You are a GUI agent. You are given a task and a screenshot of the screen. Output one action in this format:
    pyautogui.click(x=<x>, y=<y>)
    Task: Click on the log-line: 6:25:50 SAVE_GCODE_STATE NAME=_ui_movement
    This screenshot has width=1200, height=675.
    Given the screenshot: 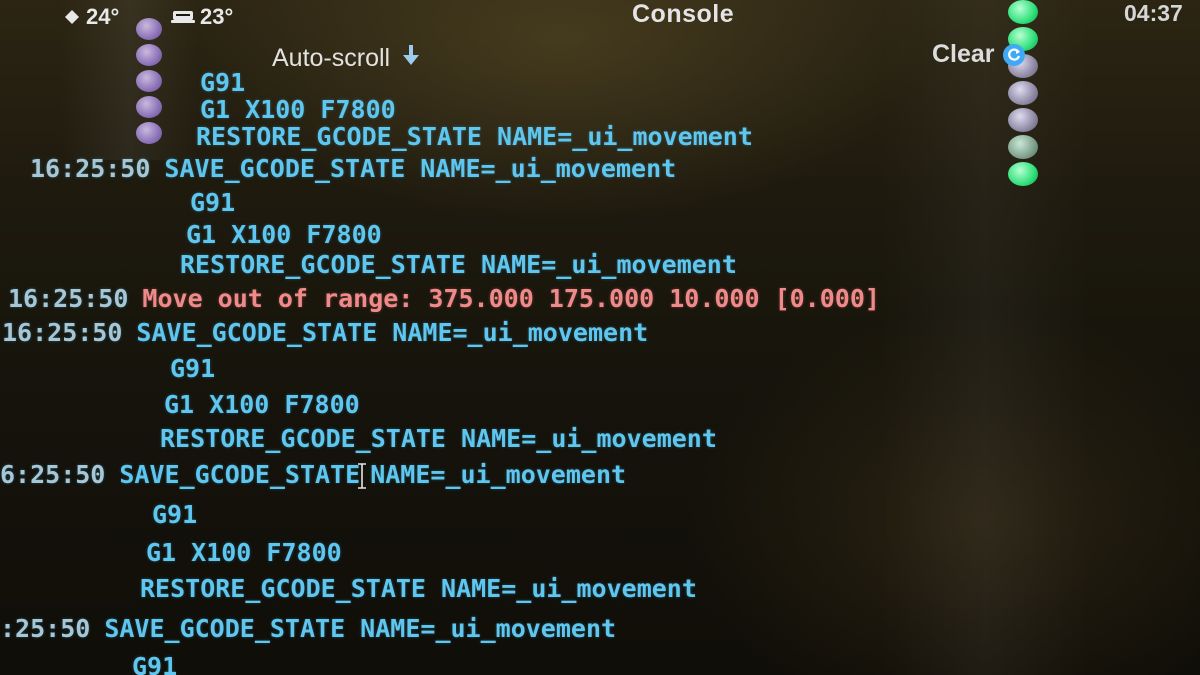 What is the action you would take?
    pyautogui.click(x=313, y=475)
    